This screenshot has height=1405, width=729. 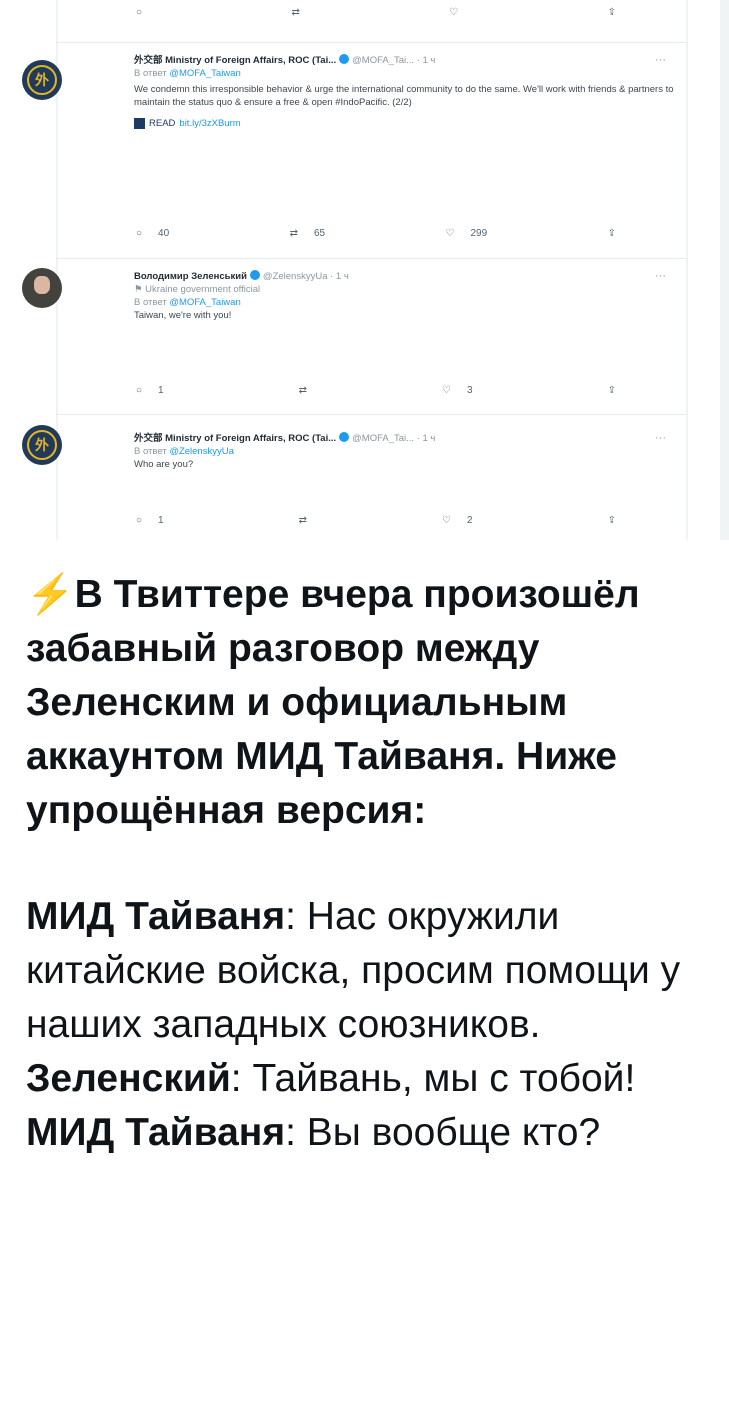 I want to click on reply-to-link: @ZelenskyyUa, so click(x=201, y=451).